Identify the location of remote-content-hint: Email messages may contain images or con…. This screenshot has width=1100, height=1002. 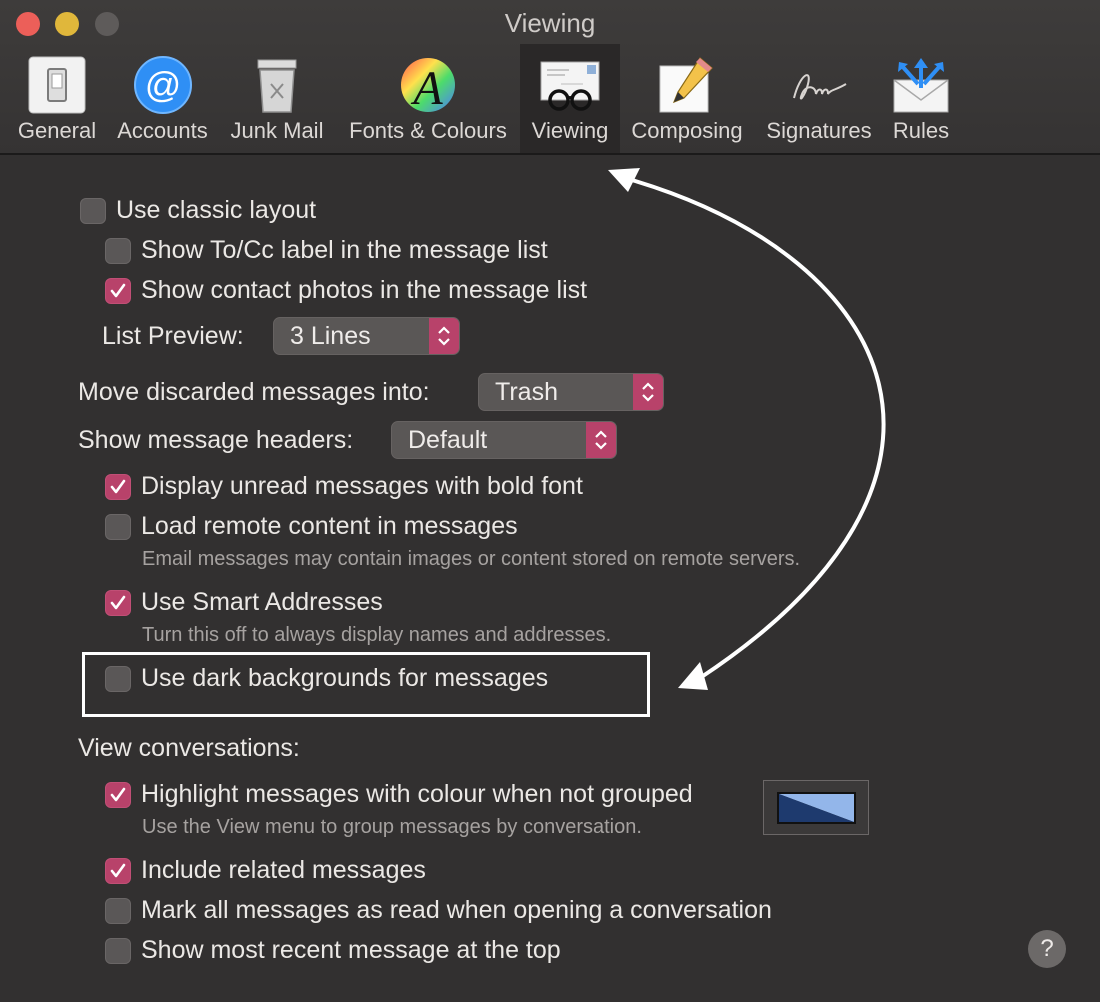
(471, 559).